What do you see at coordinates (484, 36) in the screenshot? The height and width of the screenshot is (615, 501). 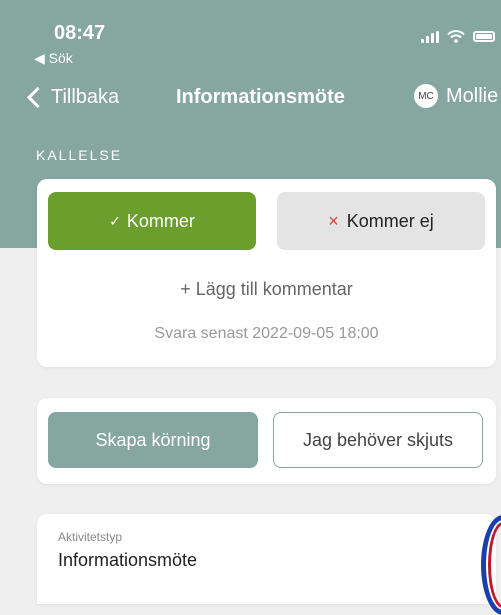 I see `battery-icon` at bounding box center [484, 36].